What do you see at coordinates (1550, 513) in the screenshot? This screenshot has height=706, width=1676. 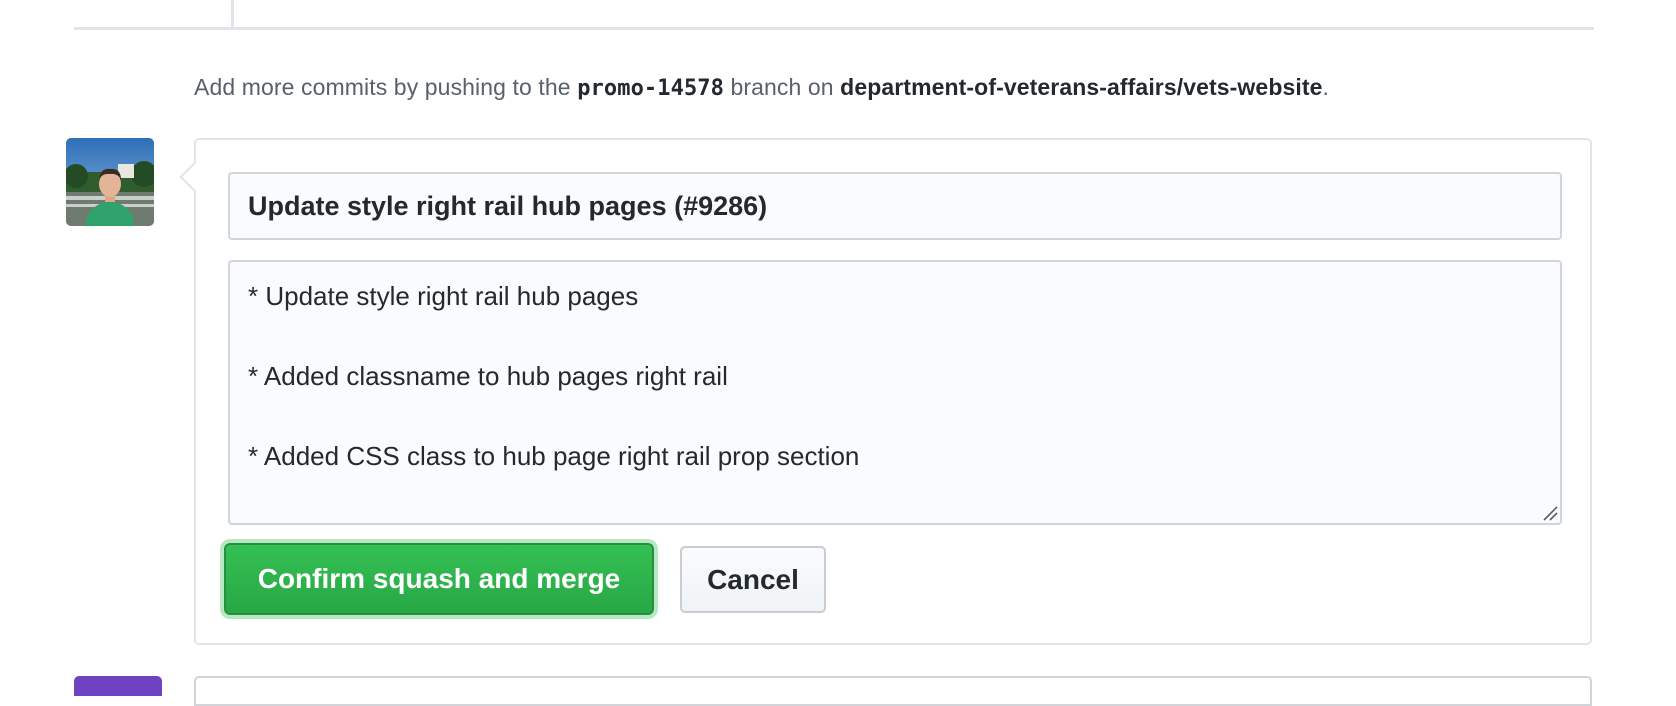 I see `resize-grip-icon` at bounding box center [1550, 513].